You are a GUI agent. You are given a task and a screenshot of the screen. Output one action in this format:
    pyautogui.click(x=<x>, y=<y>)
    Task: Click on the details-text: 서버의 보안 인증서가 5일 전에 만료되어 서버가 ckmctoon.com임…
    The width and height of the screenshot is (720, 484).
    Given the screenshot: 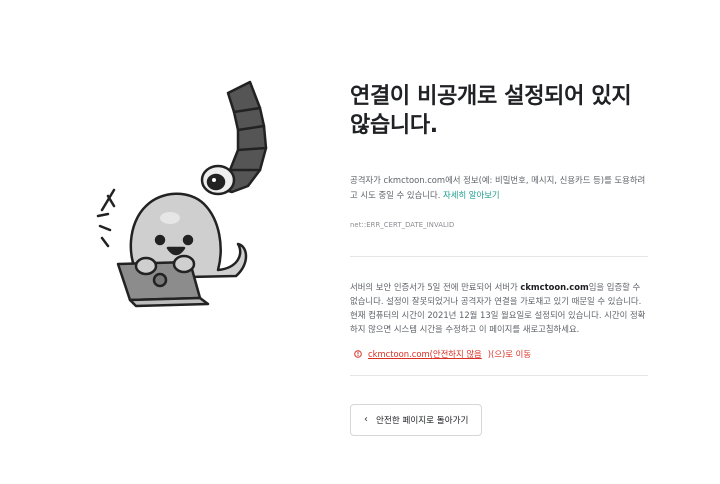 What is the action you would take?
    pyautogui.click(x=500, y=308)
    